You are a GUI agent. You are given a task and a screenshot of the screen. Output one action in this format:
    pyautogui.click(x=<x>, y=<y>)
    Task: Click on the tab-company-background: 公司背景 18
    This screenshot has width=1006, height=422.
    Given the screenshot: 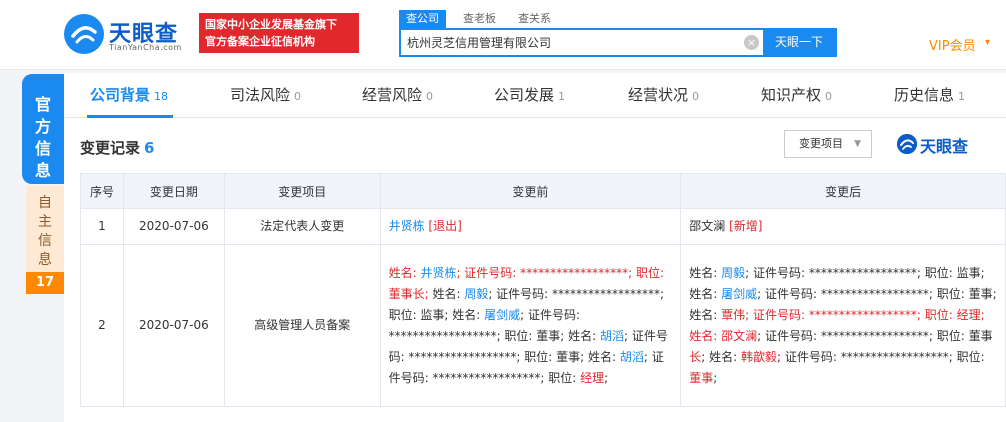 What is the action you would take?
    pyautogui.click(x=129, y=95)
    